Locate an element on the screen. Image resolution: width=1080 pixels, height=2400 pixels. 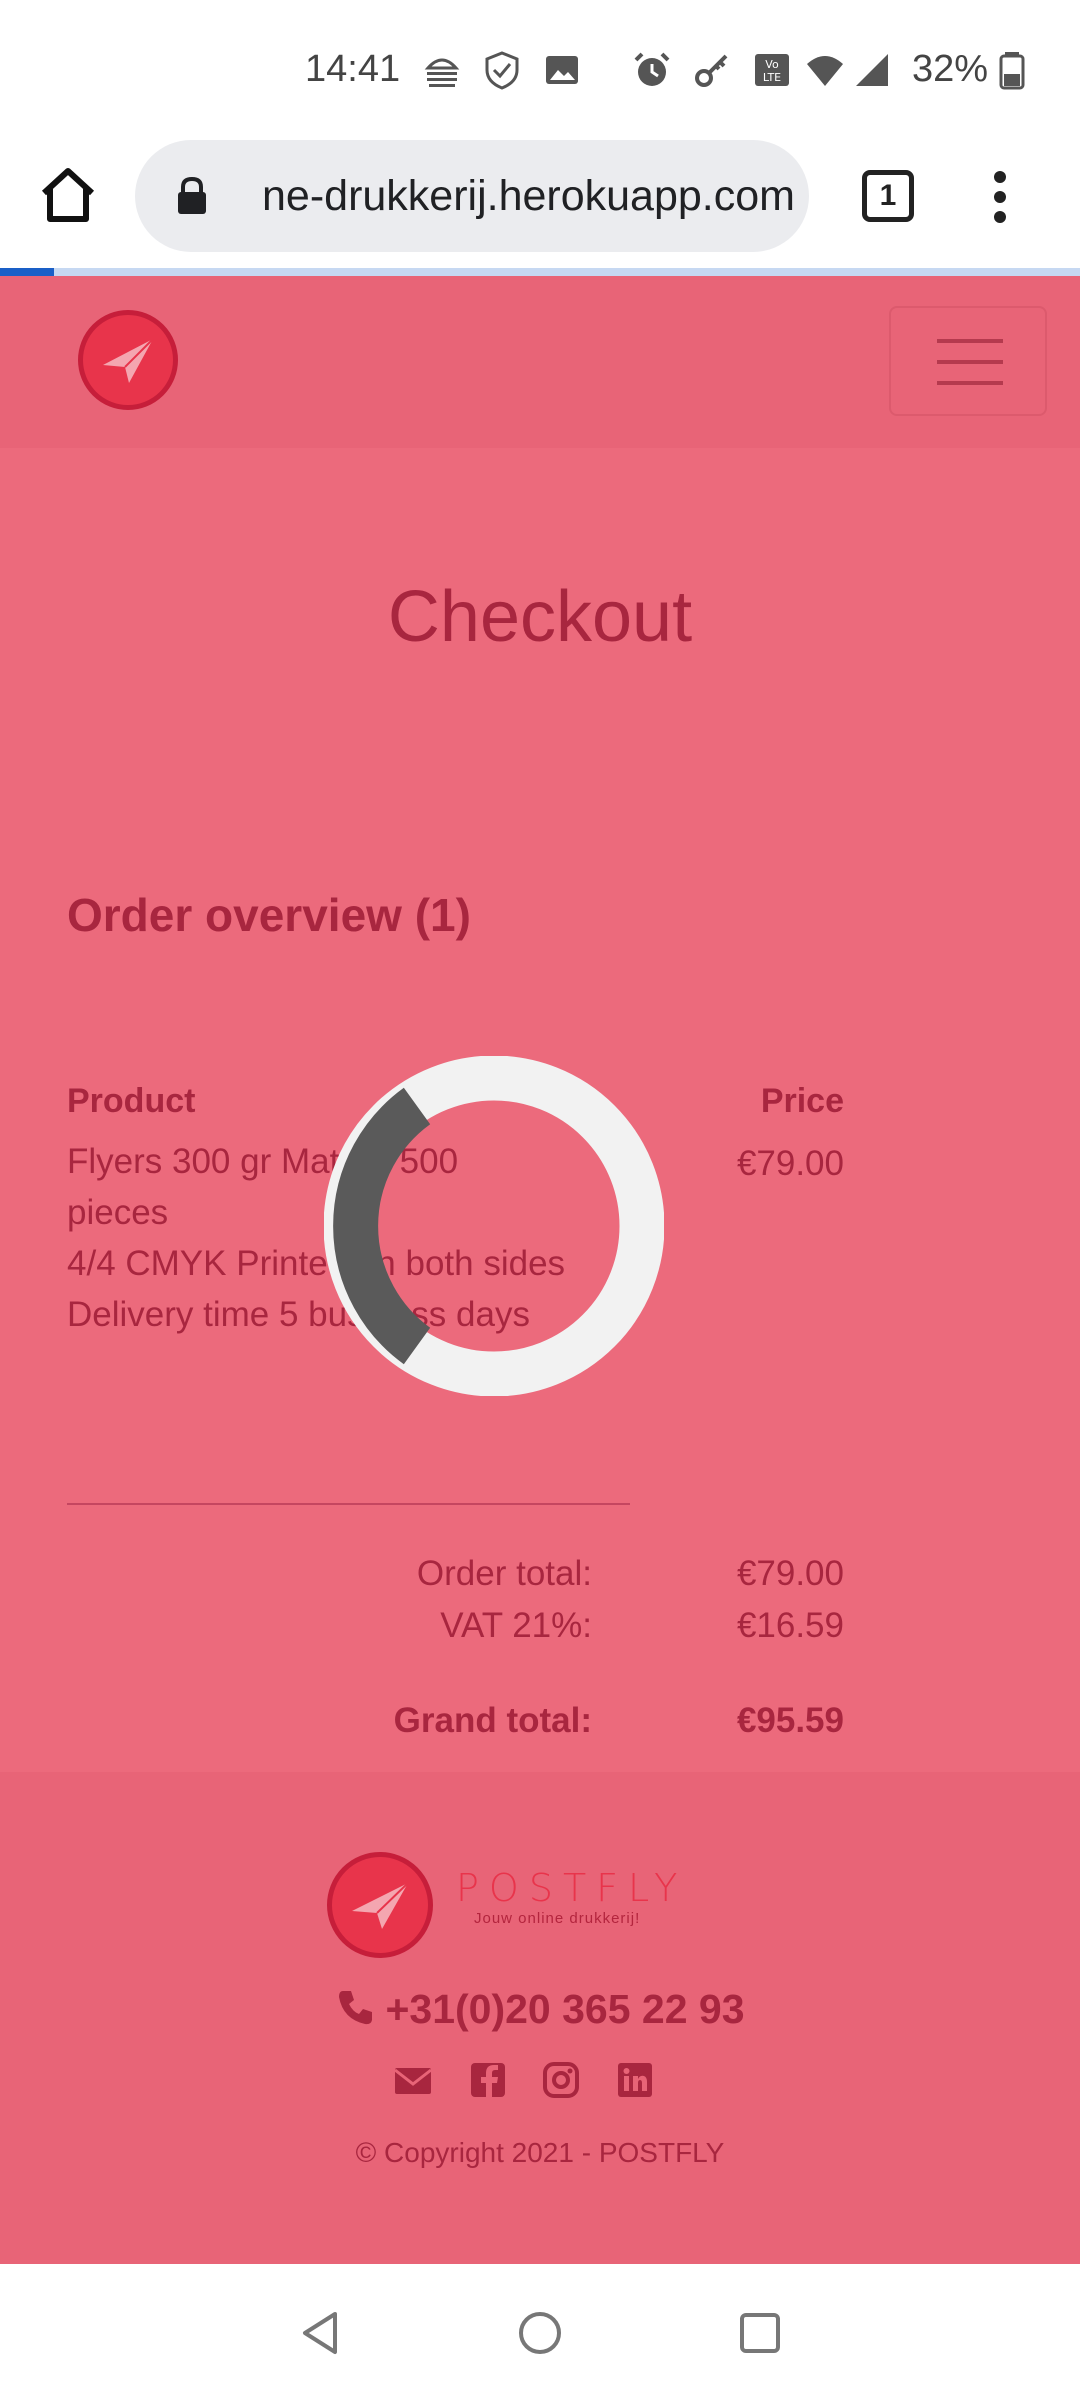
summary-divider is located at coordinates (348, 1504).